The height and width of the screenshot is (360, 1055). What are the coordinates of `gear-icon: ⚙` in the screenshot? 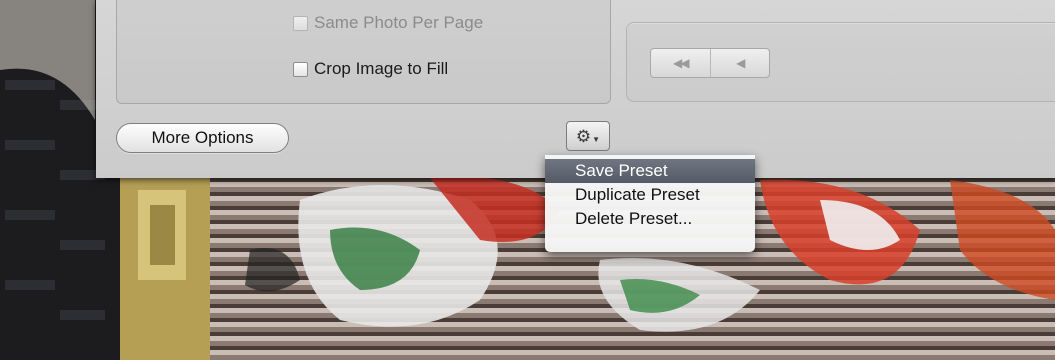 It's located at (583, 136).